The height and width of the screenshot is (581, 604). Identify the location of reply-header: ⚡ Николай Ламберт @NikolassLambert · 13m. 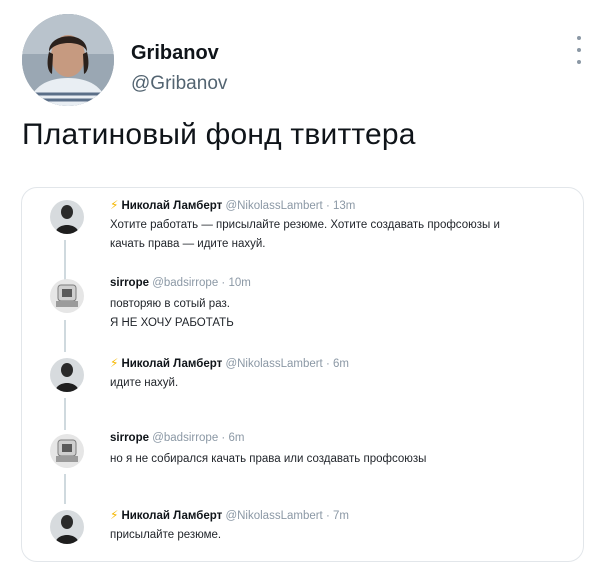
(232, 205).